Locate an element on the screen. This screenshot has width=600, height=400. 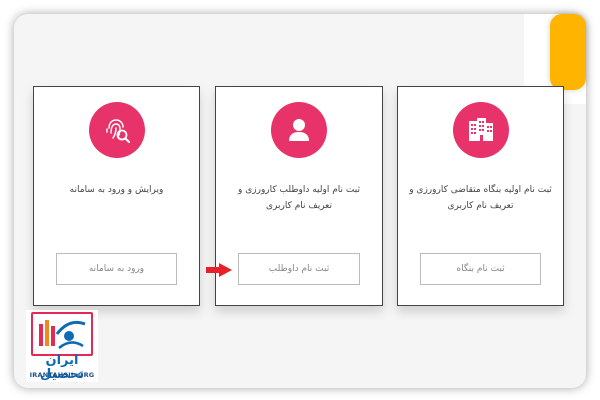
corner-badge is located at coordinates (568, 52).